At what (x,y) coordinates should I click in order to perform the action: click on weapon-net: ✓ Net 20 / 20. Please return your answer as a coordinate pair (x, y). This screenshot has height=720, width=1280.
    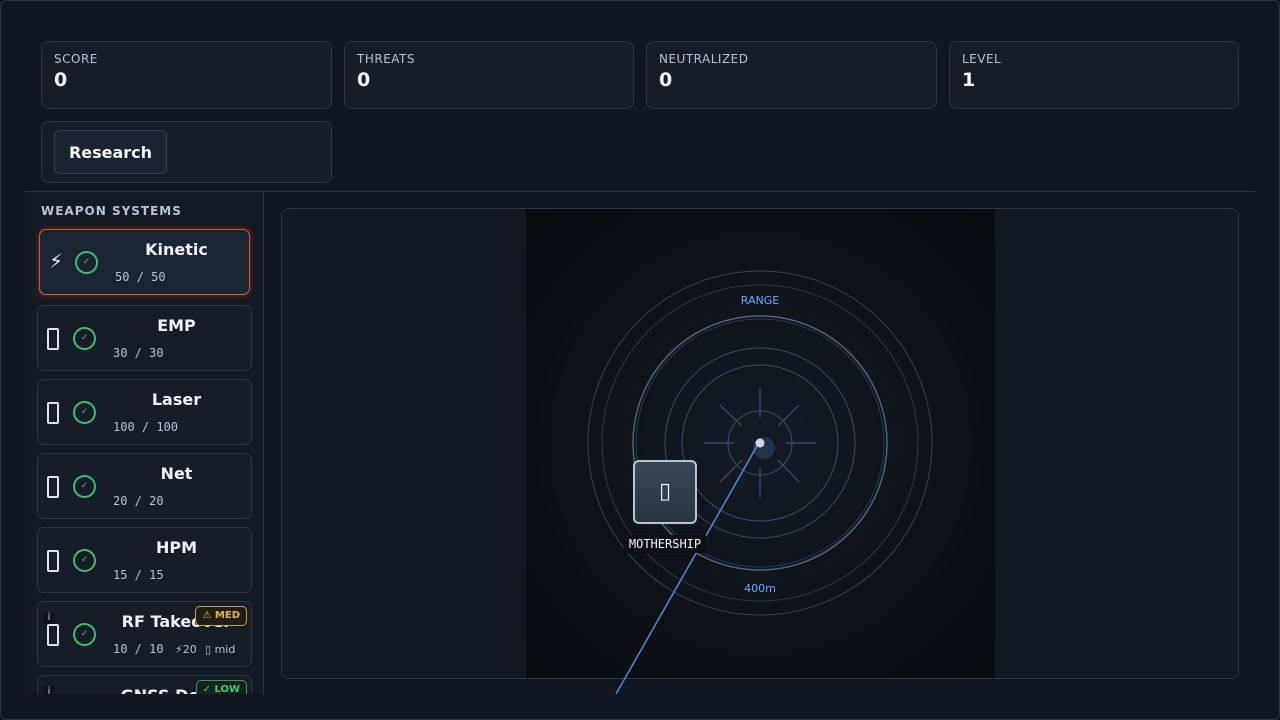
    Looking at the image, I should click on (144, 486).